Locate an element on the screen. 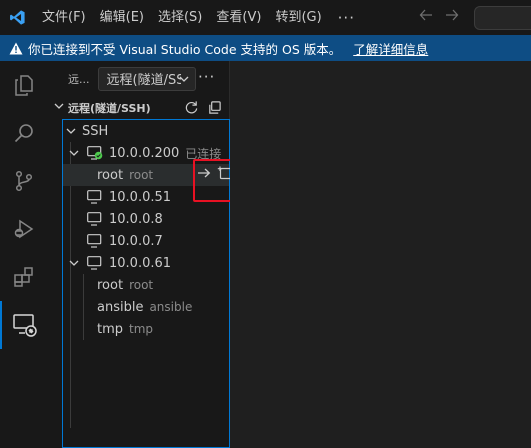  folder-label: ansible is located at coordinates (120, 307).